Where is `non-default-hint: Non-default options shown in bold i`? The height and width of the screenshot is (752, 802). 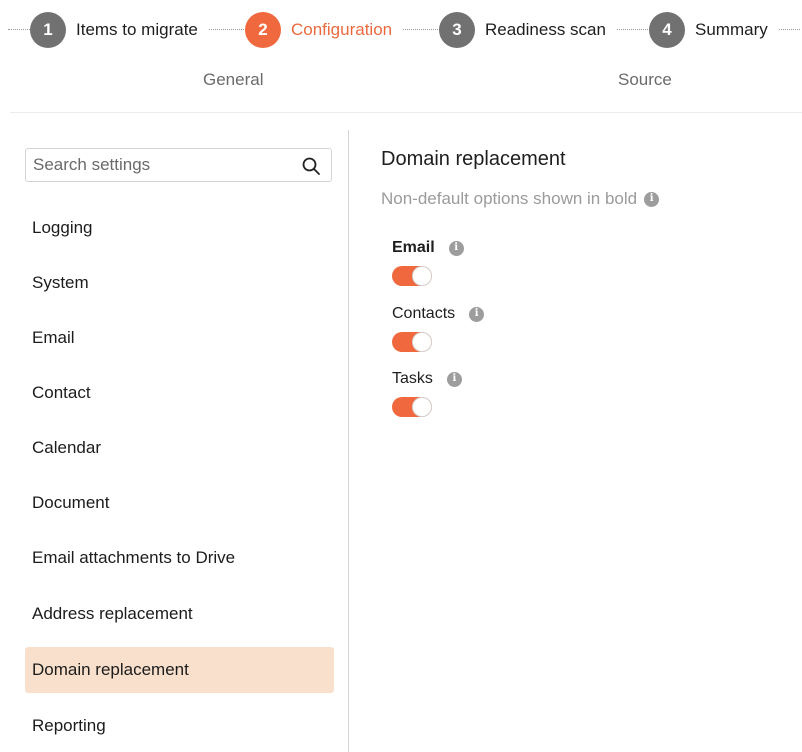
non-default-hint: Non-default options shown in bold i is located at coordinates (520, 199).